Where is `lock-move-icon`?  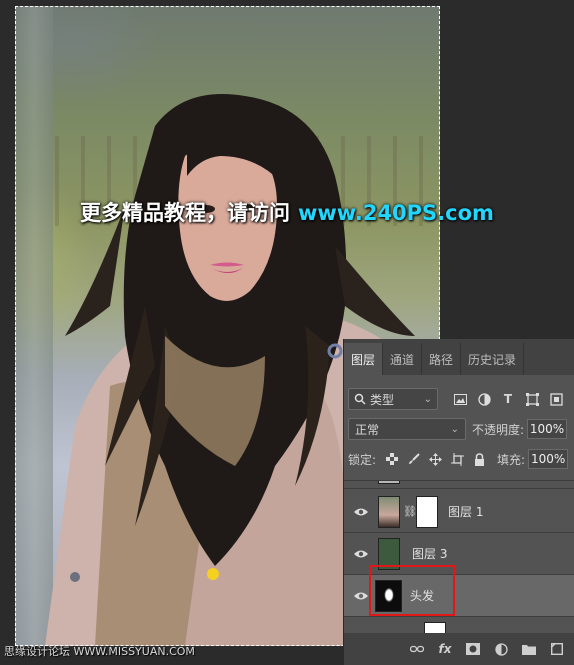
lock-move-icon is located at coordinates (435, 459).